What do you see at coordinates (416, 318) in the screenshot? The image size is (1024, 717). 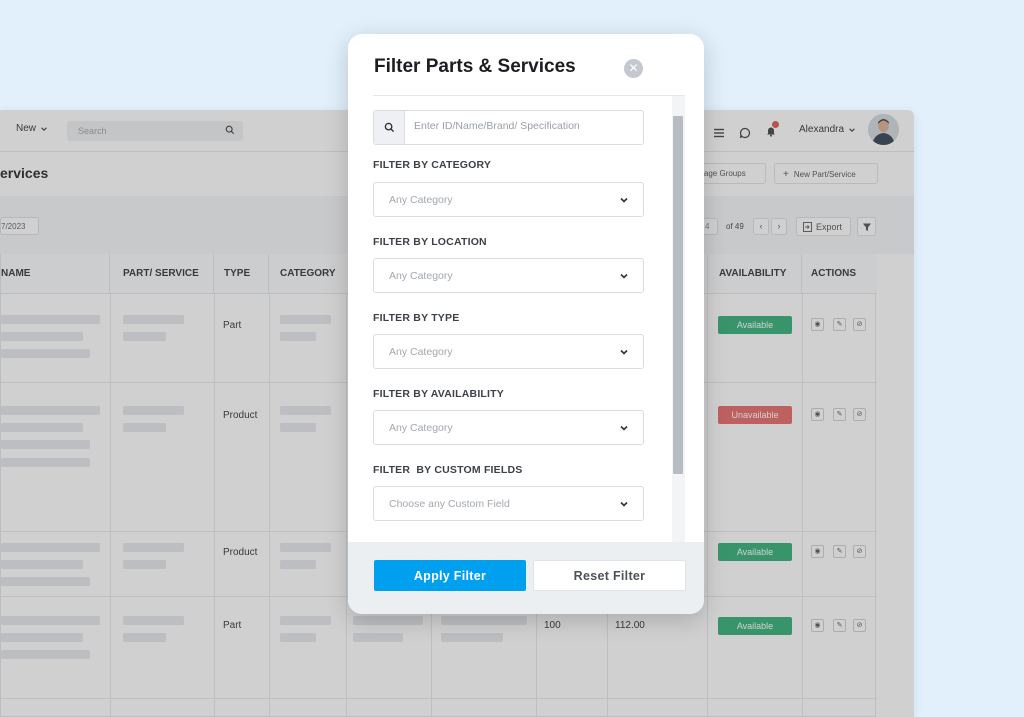 I see `filter-label-type: FILTER BY TYPE` at bounding box center [416, 318].